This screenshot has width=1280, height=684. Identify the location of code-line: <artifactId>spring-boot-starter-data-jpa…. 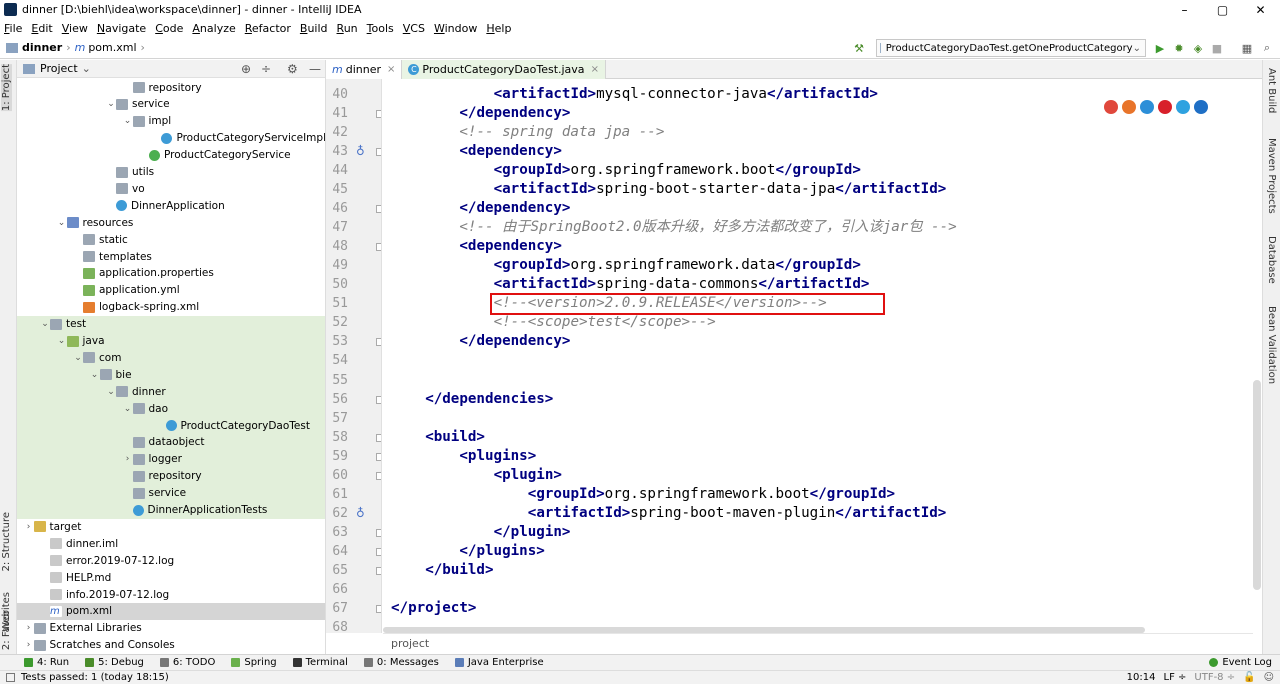
(720, 189).